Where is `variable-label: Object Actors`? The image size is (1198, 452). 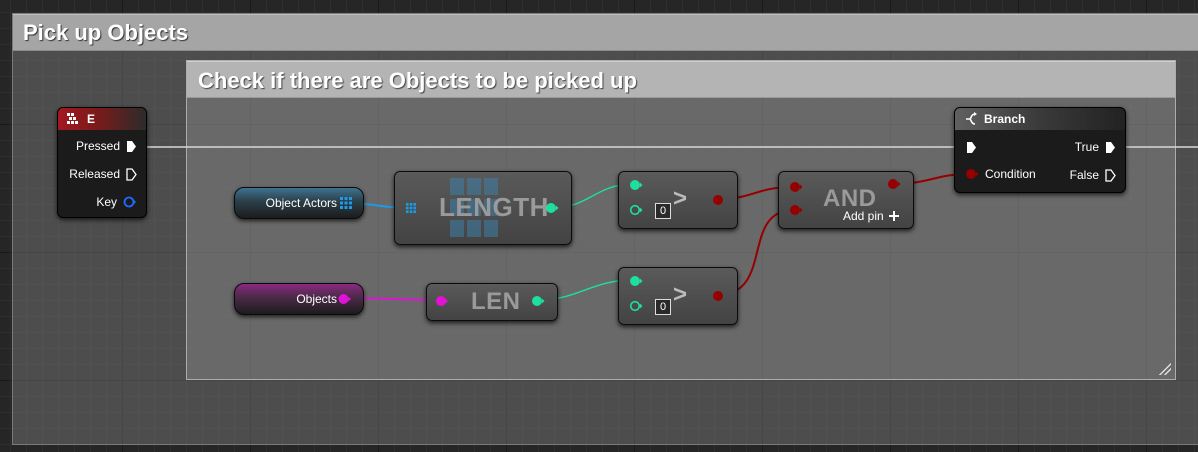
variable-label: Object Actors is located at coordinates (301, 203).